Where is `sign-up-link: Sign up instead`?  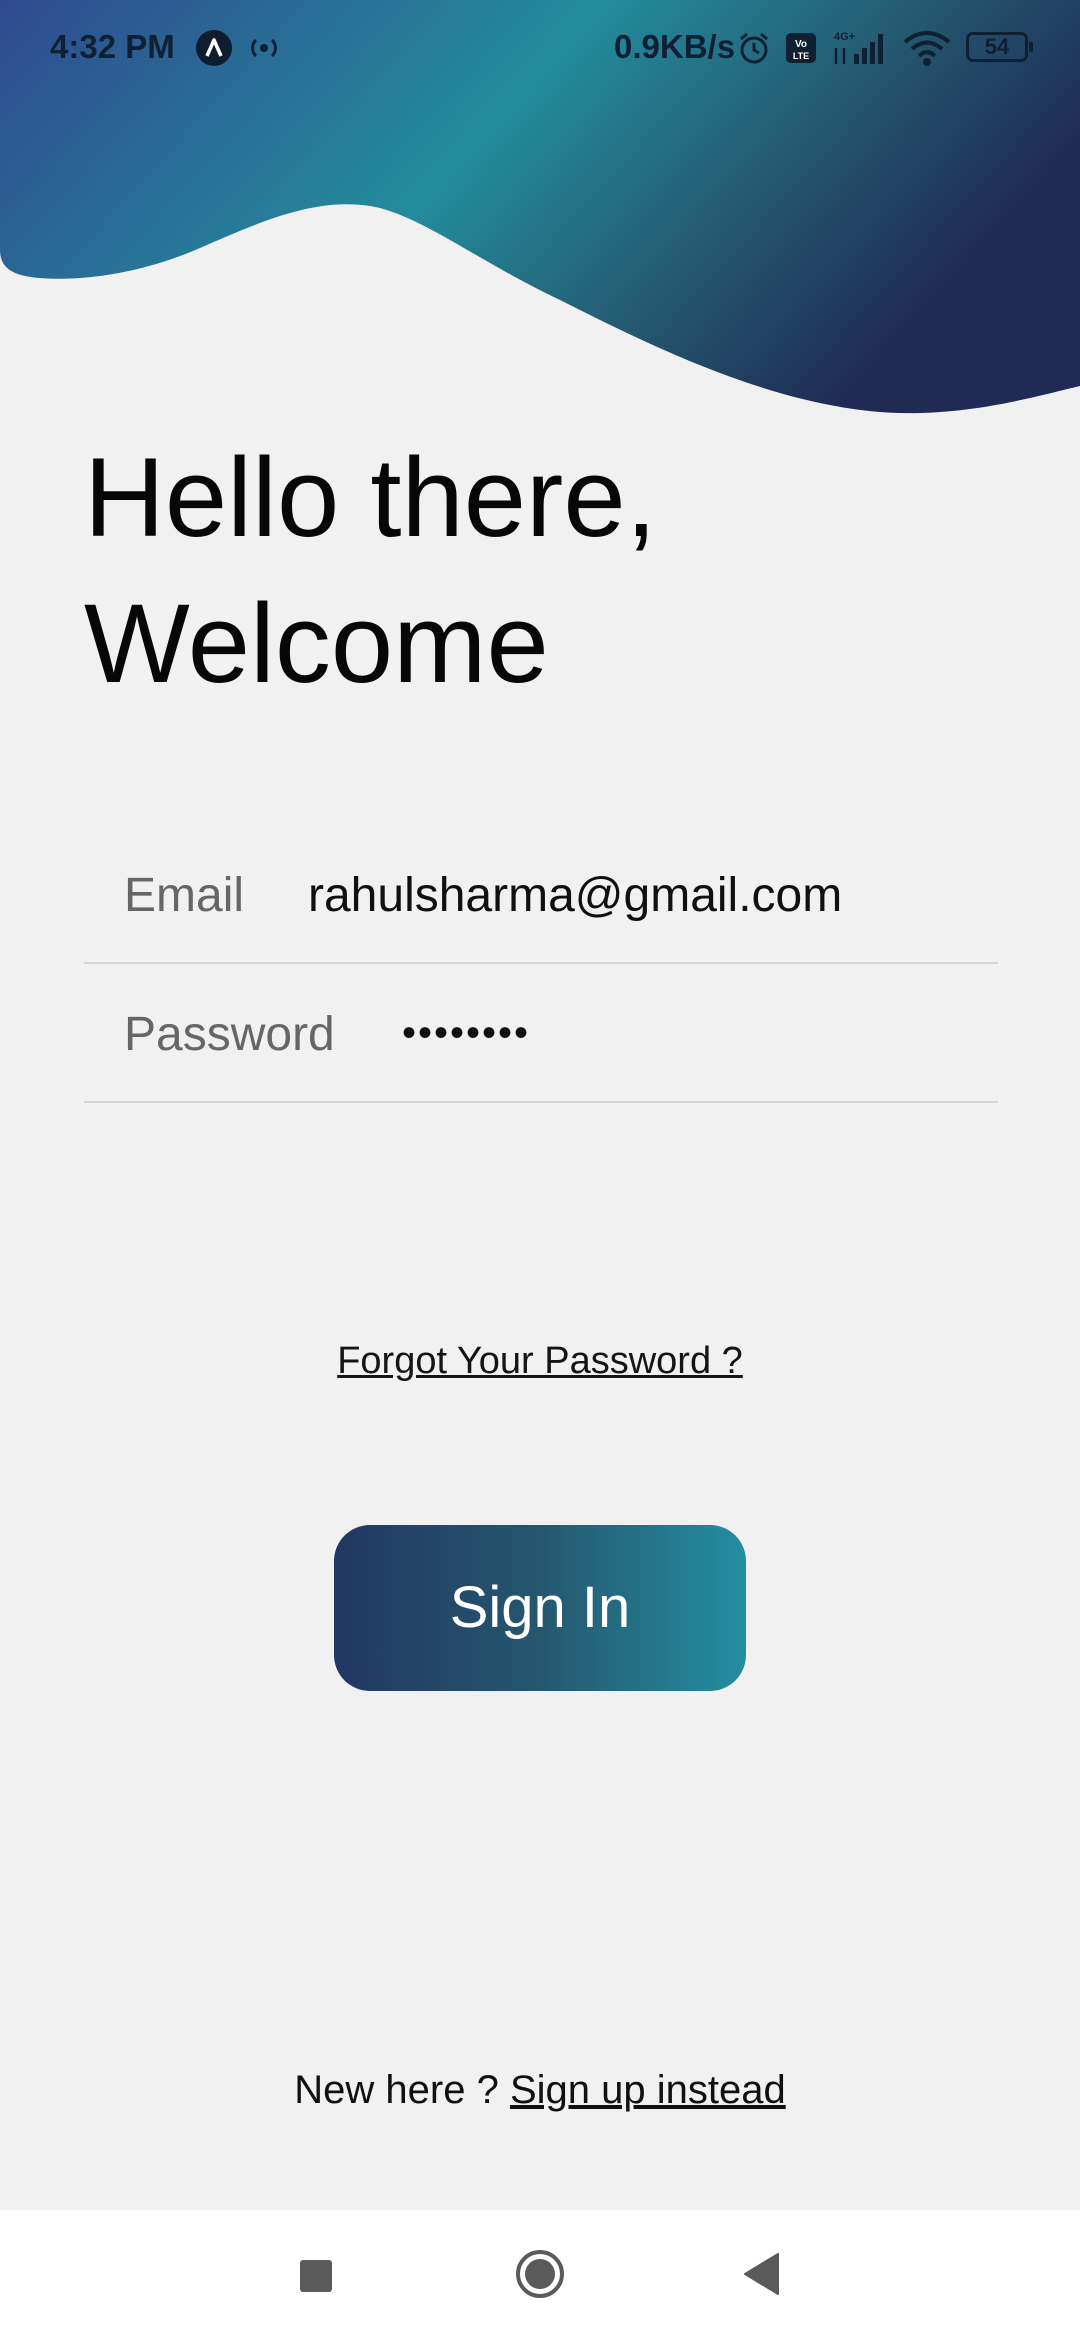
sign-up-link: Sign up instead is located at coordinates (648, 2090).